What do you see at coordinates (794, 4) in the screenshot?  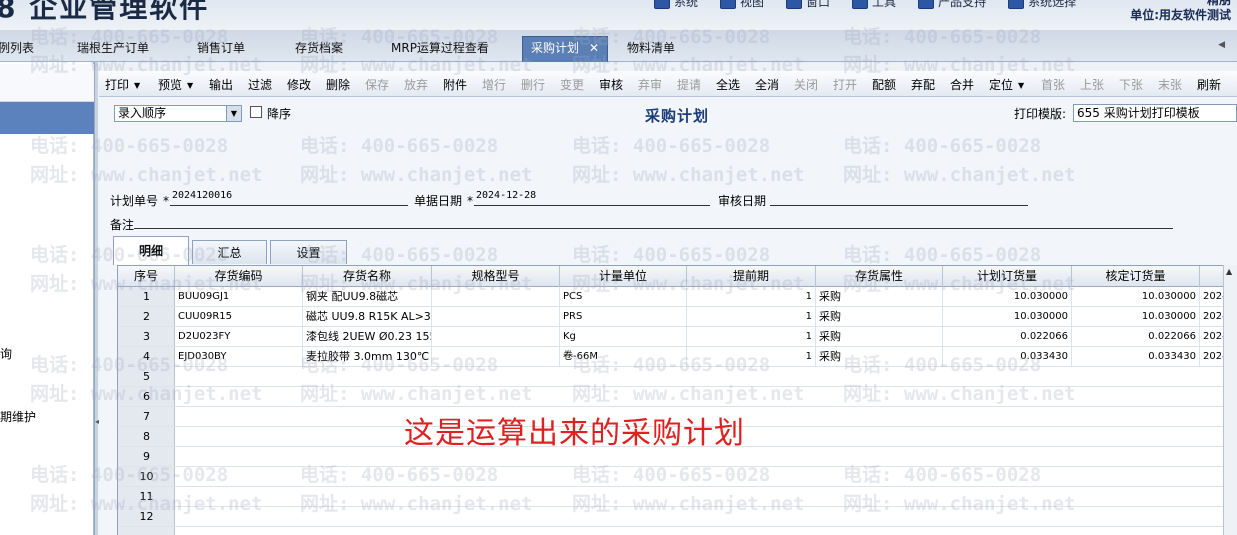 I see `window-icon` at bounding box center [794, 4].